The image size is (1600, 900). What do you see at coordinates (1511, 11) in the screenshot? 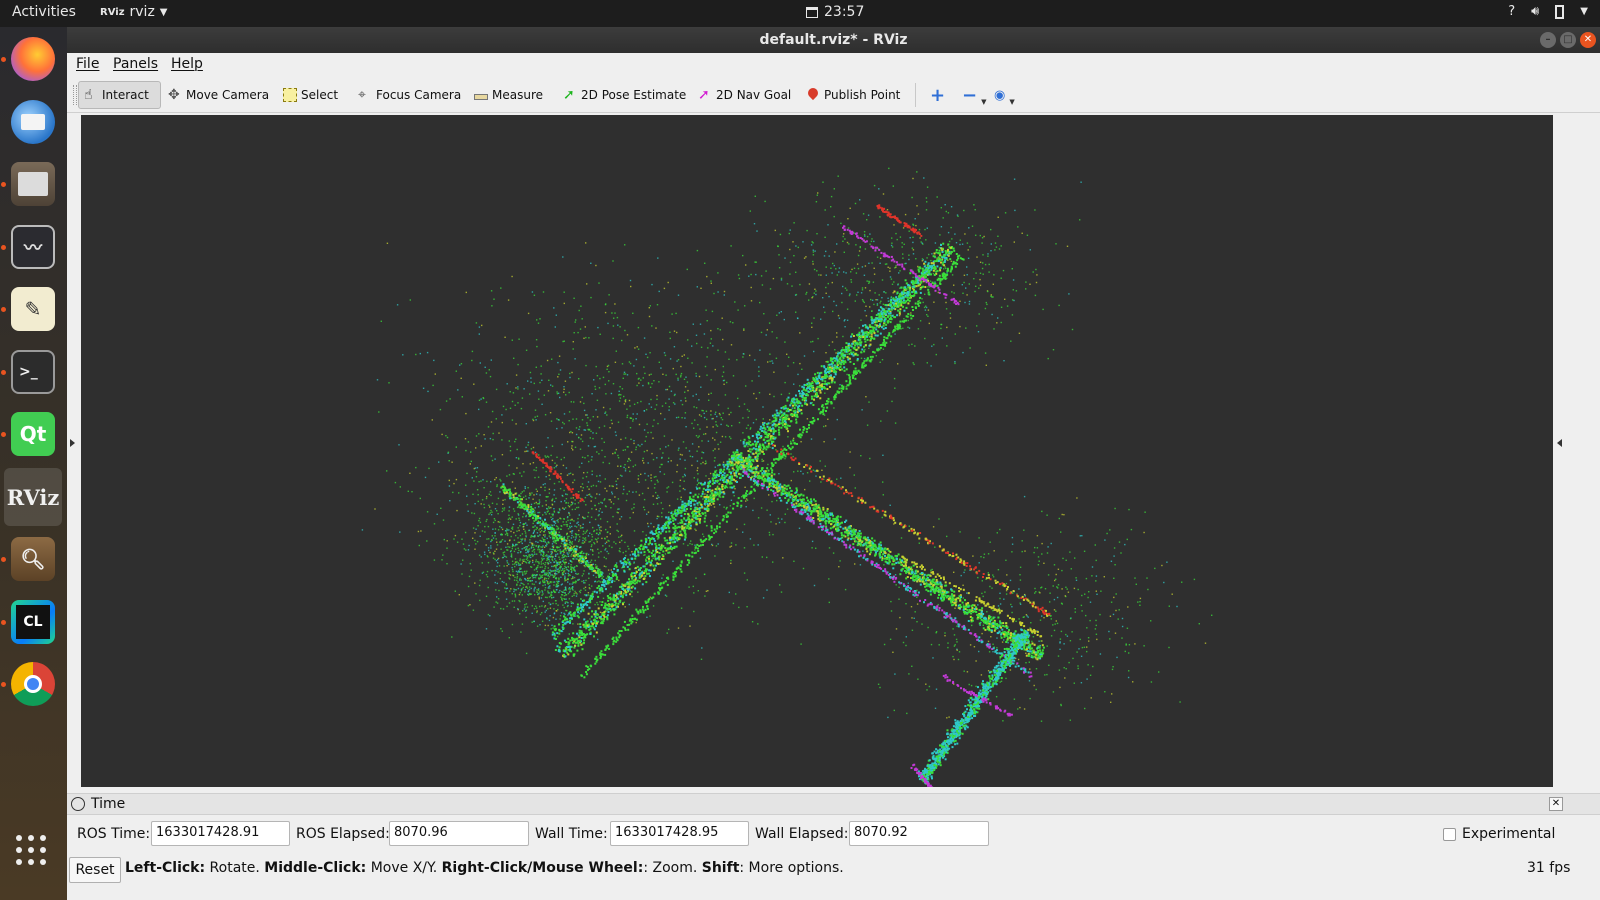
I see `help-icon: ?` at bounding box center [1511, 11].